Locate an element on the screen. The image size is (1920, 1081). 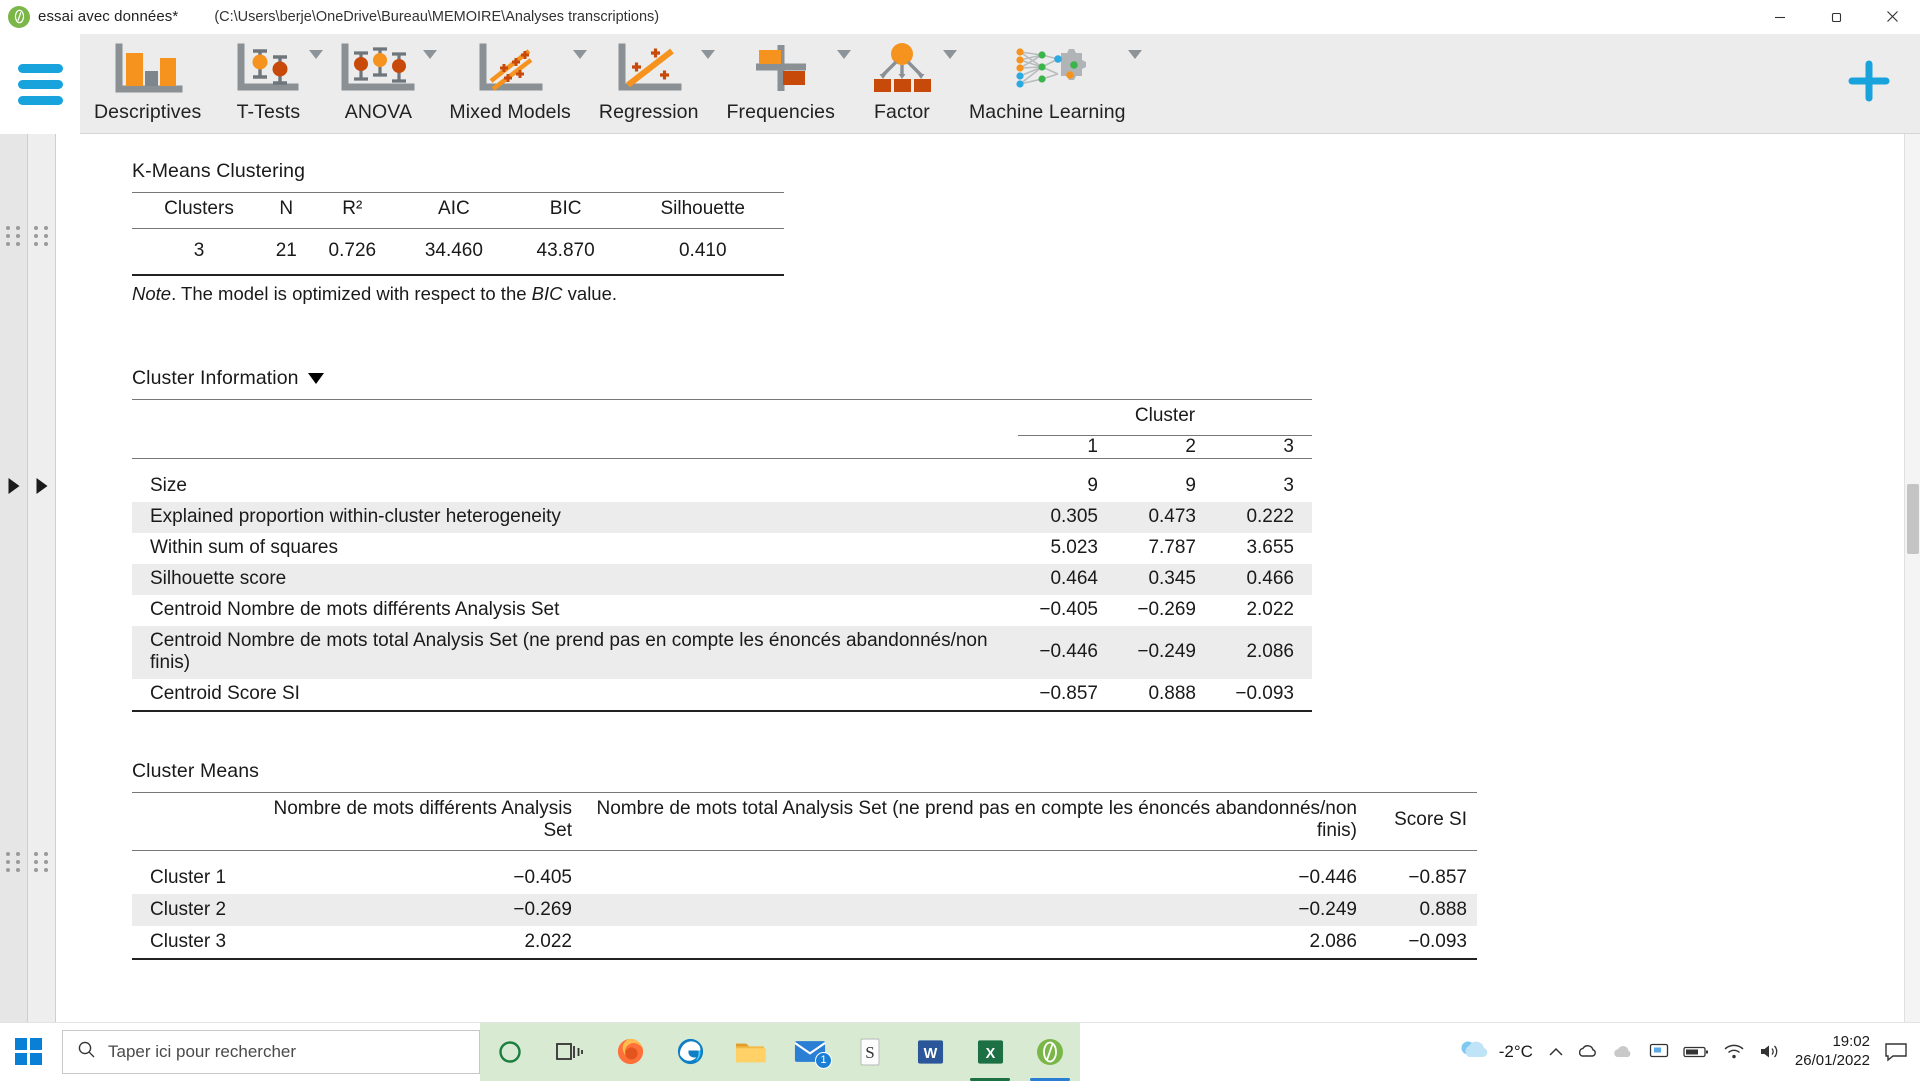
ribbon-item-frequencies: Frequencies is located at coordinates (781, 82).